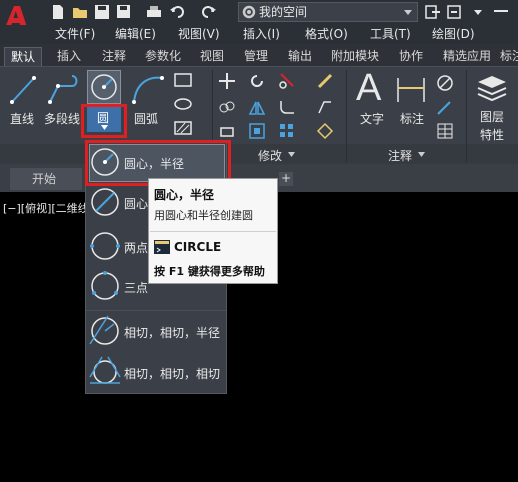 The image size is (518, 482). Describe the element at coordinates (58, 12) in the screenshot. I see `new-file-icon` at that location.